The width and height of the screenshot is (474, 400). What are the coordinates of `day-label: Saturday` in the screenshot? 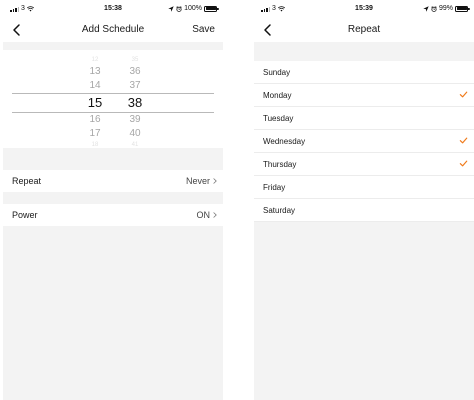 It's located at (279, 210).